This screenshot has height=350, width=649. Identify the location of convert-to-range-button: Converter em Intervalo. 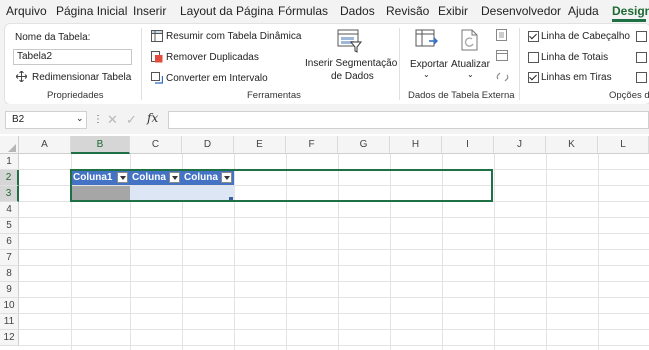
(217, 78).